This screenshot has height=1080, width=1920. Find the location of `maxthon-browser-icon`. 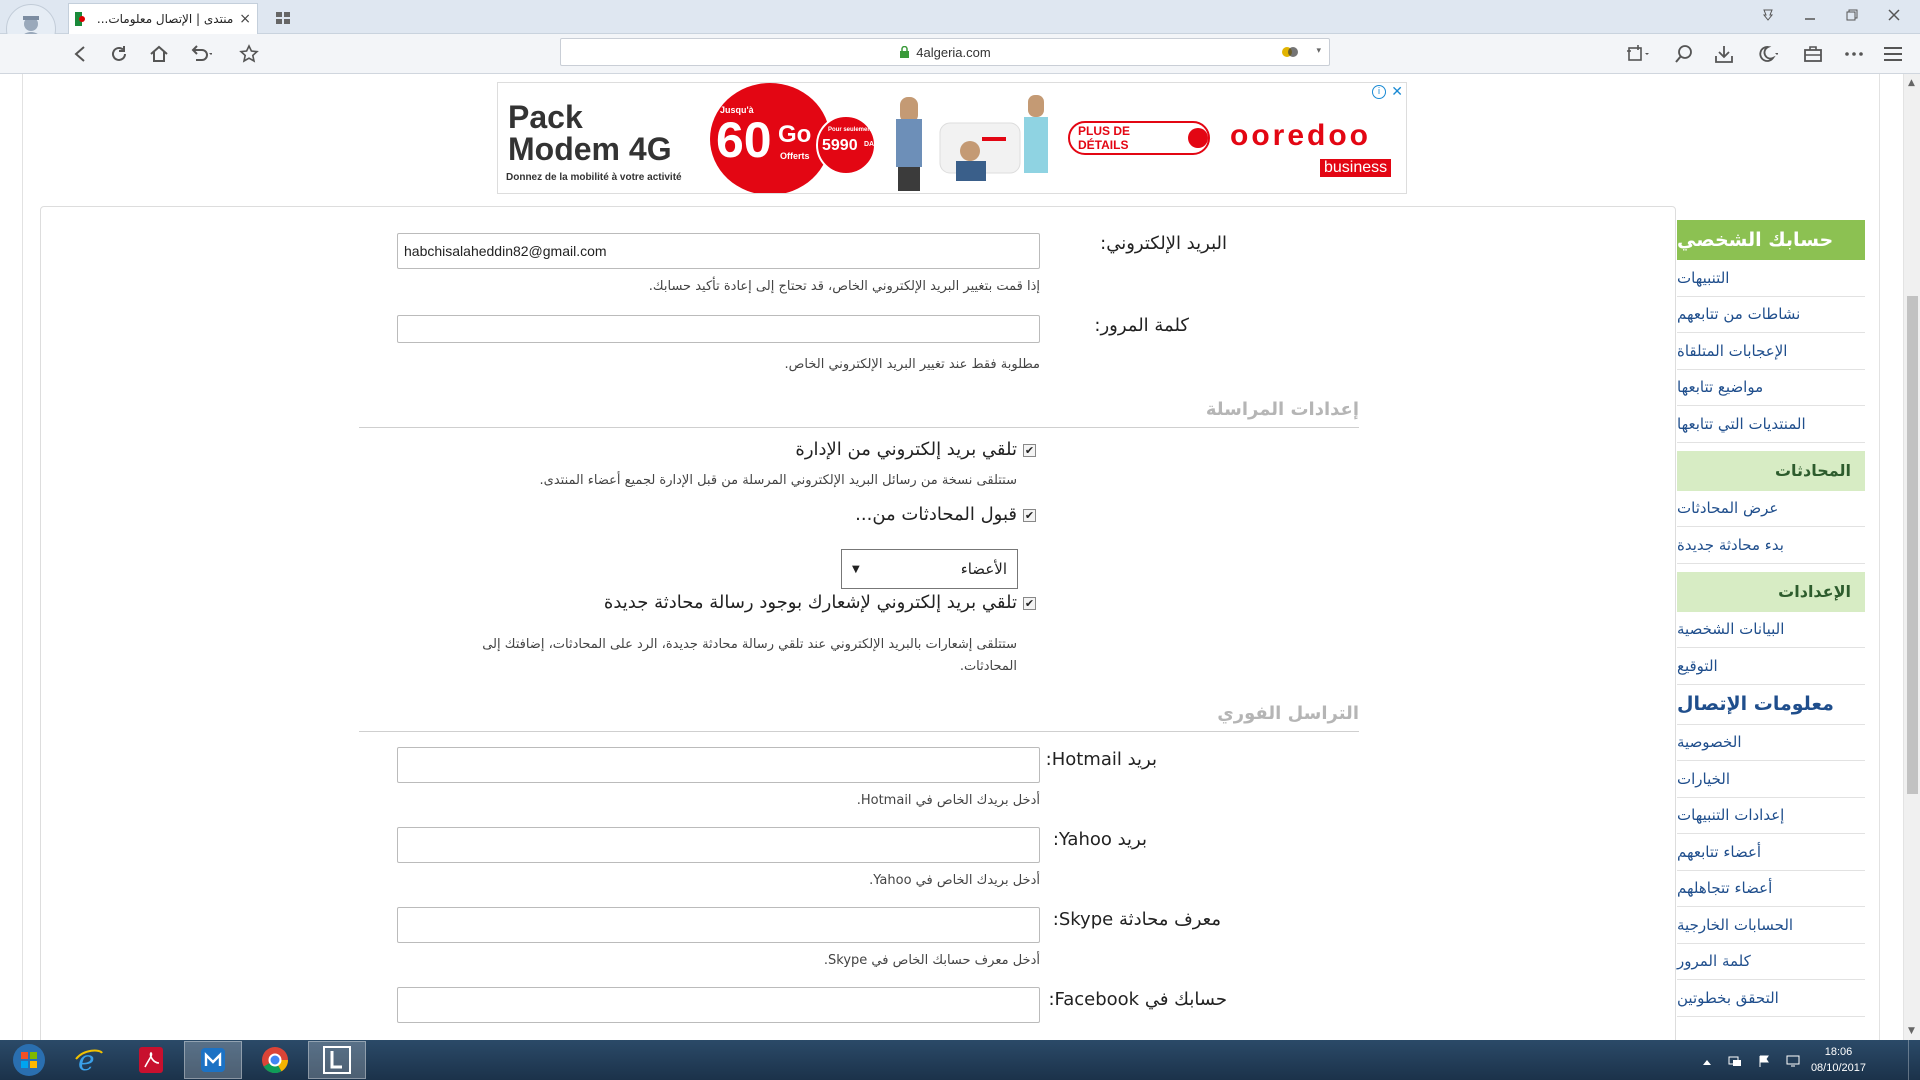

maxthon-browser-icon is located at coordinates (213, 1060).